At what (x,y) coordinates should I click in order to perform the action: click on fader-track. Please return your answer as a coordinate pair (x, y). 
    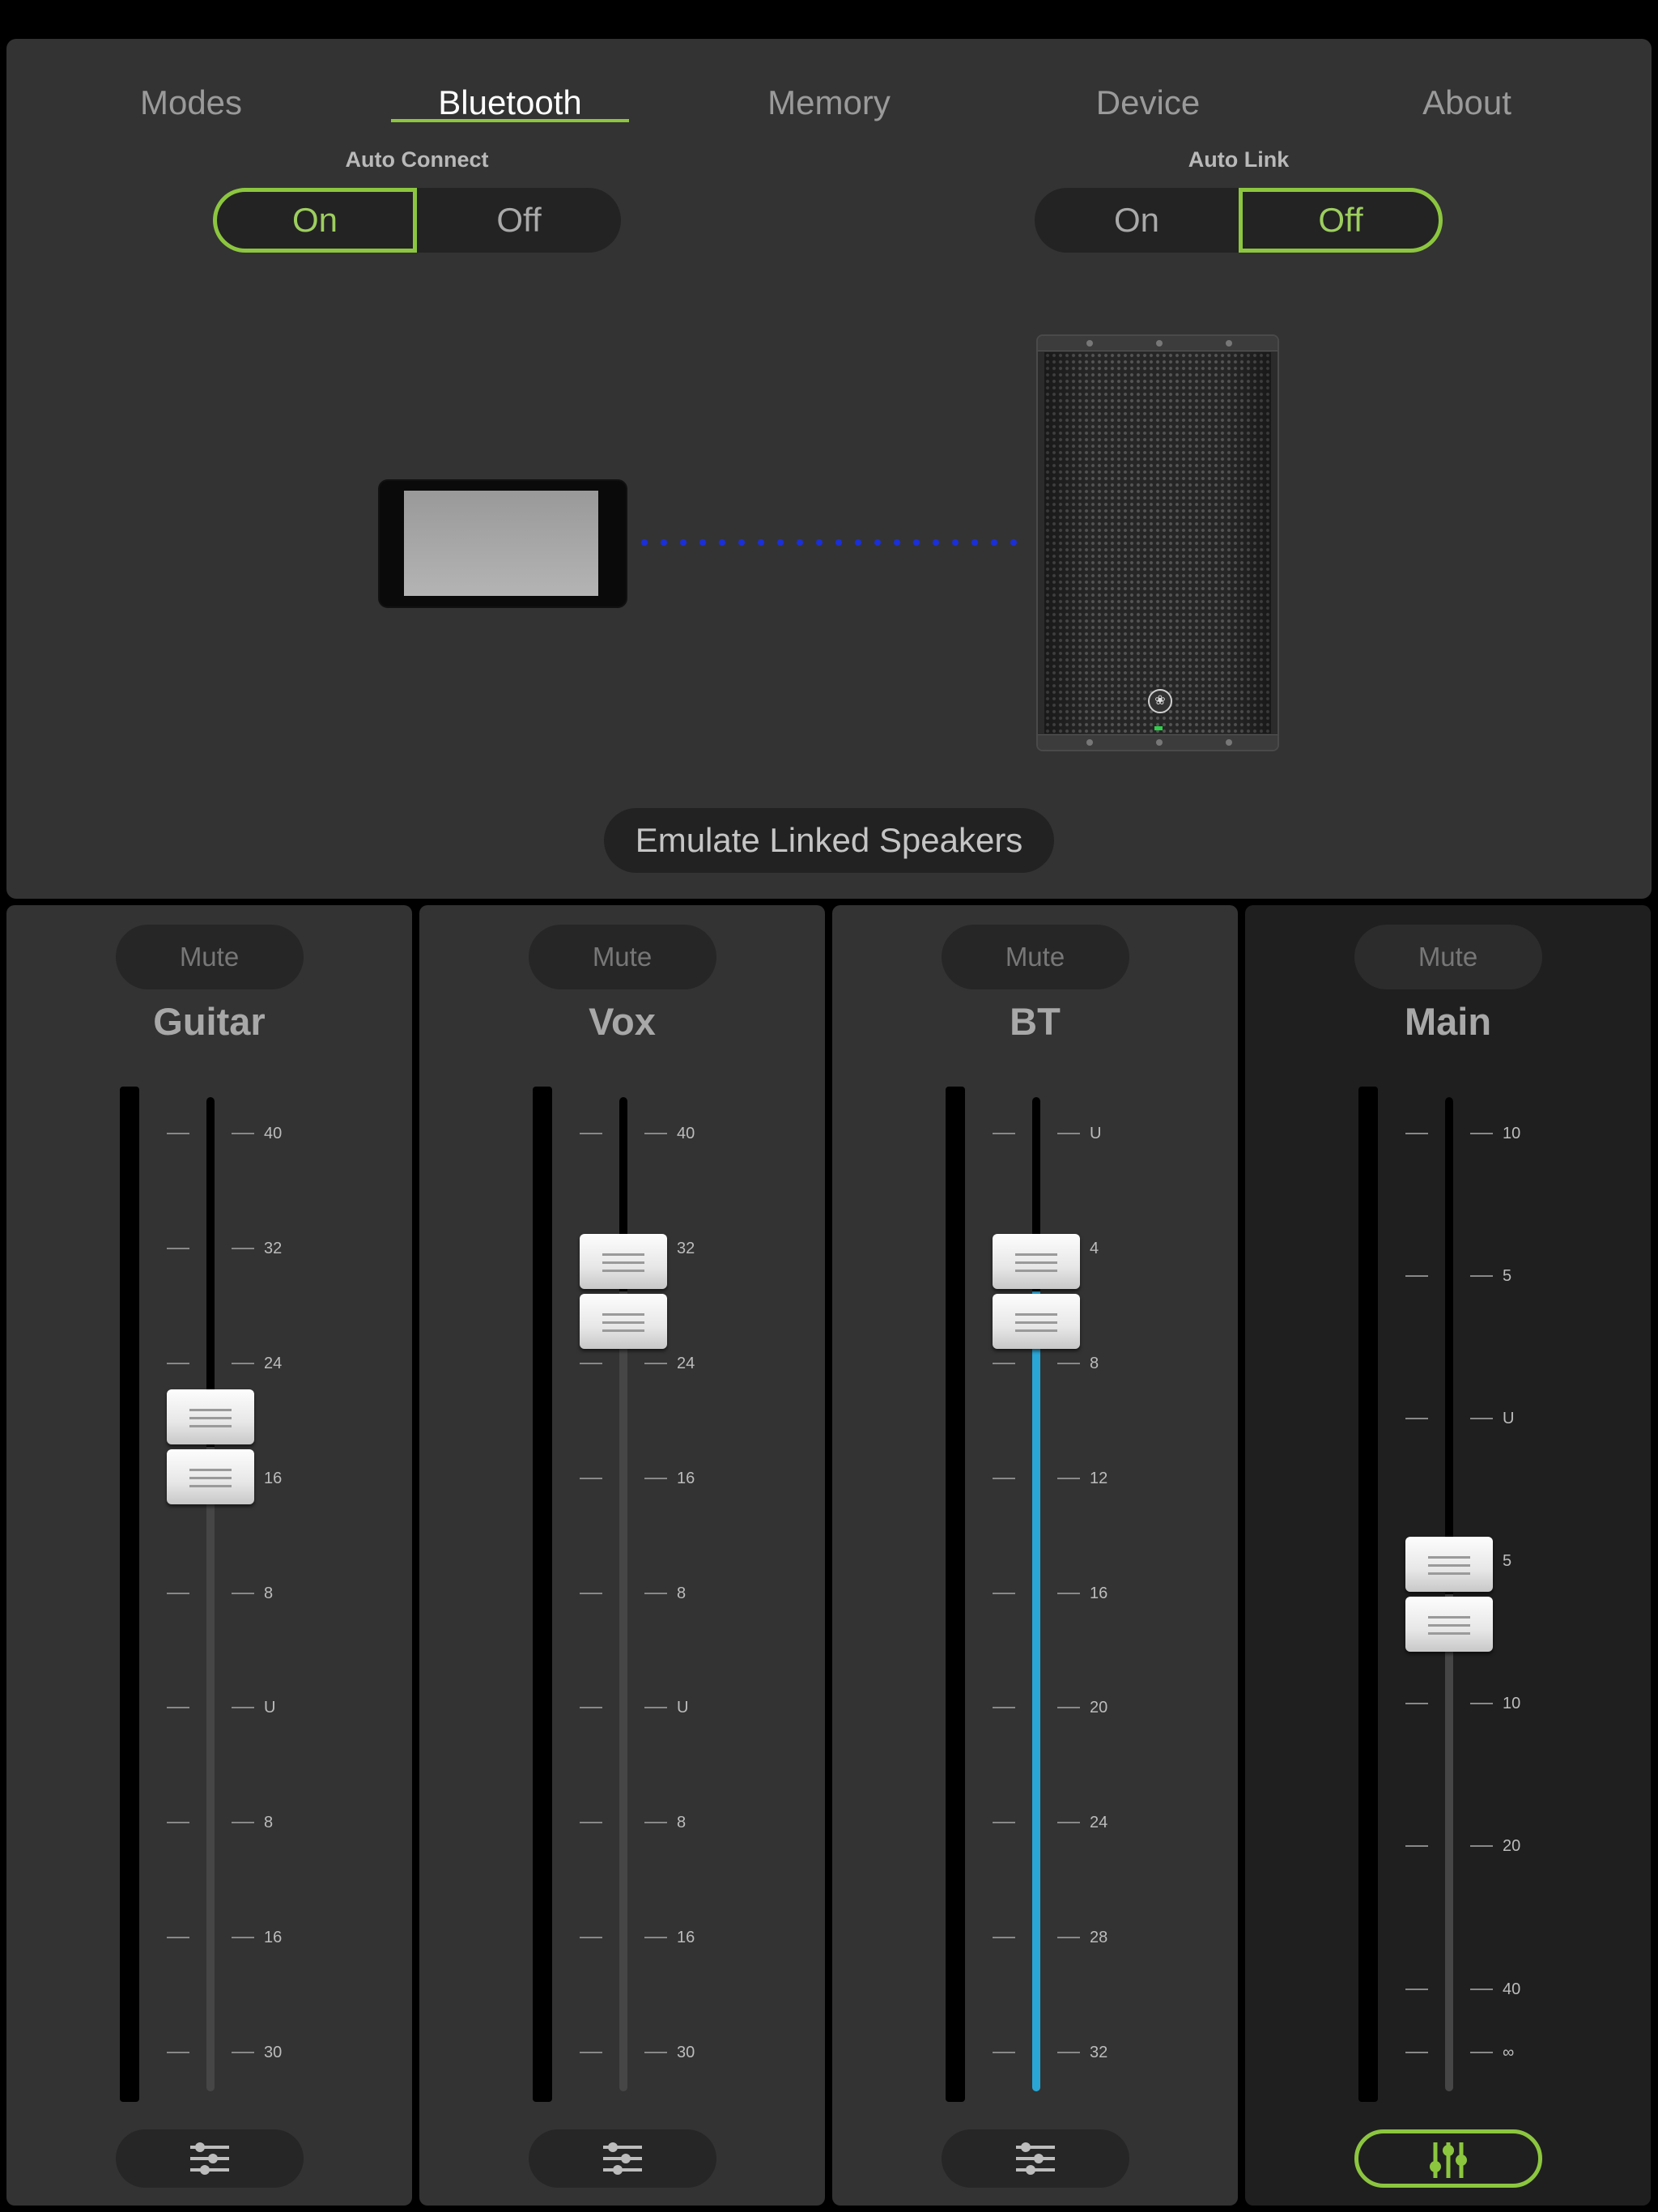
    Looking at the image, I should click on (210, 1594).